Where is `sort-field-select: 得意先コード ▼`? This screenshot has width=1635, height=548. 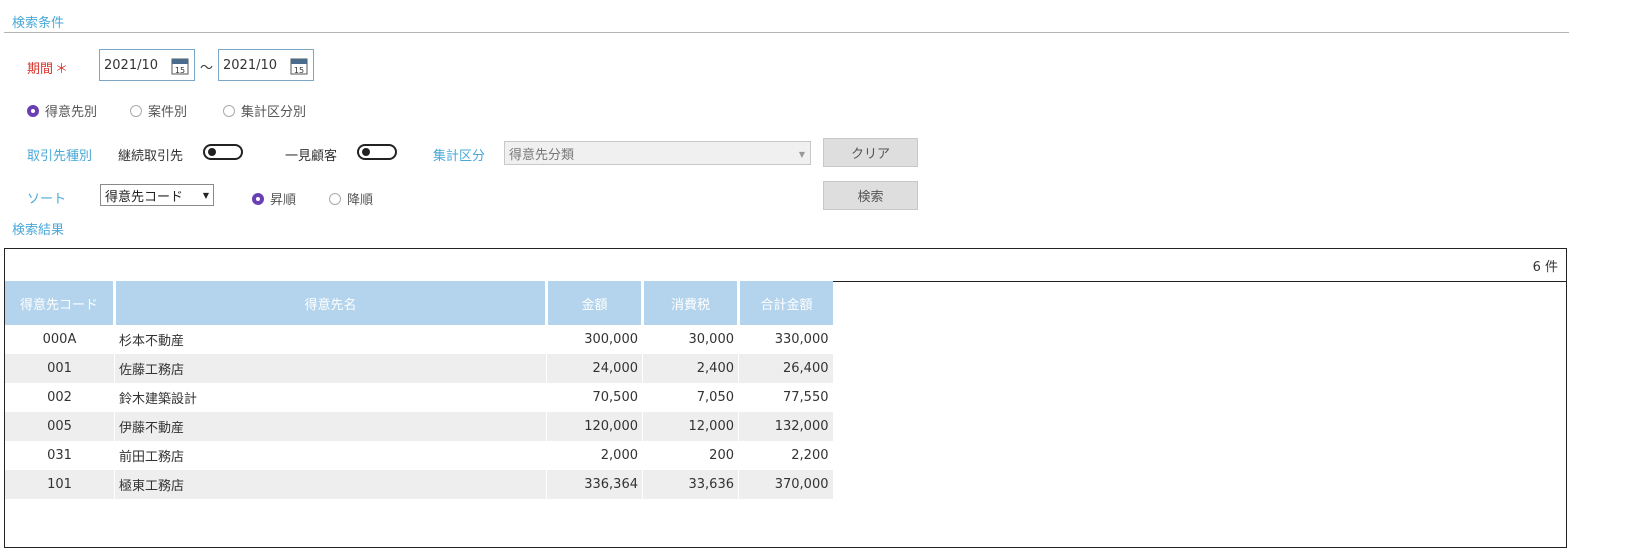
sort-field-select: 得意先コード ▼ is located at coordinates (157, 195).